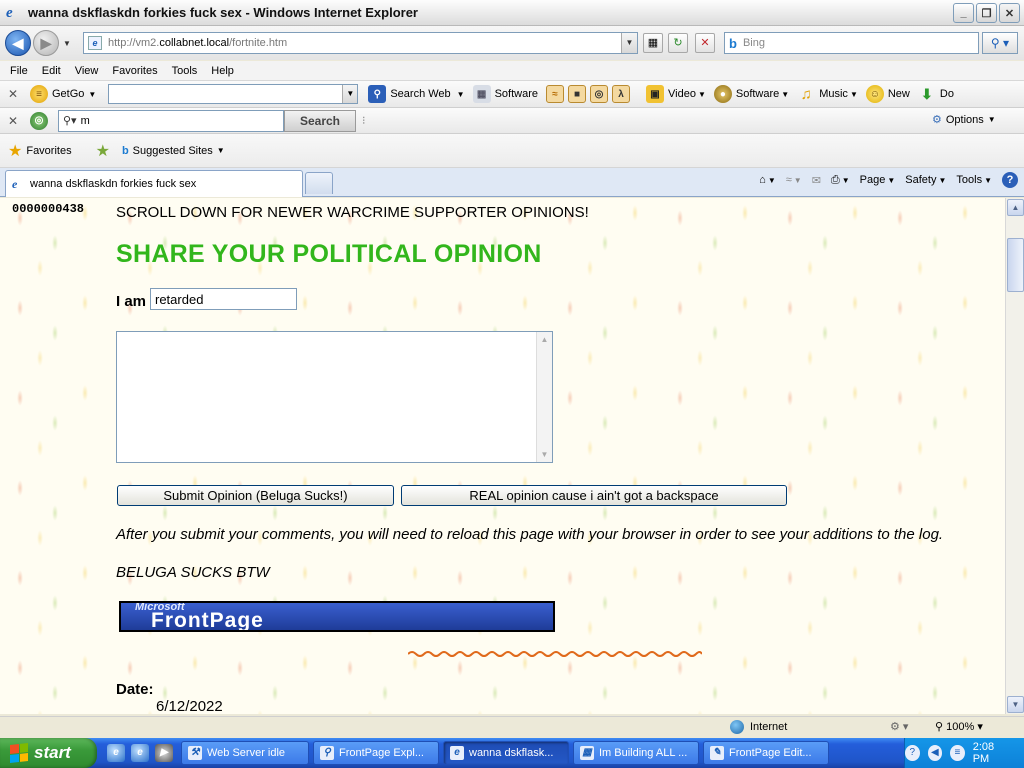 The image size is (1024, 768). What do you see at coordinates (67, 43) in the screenshot?
I see `recent-pages-dropdown: ▼` at bounding box center [67, 43].